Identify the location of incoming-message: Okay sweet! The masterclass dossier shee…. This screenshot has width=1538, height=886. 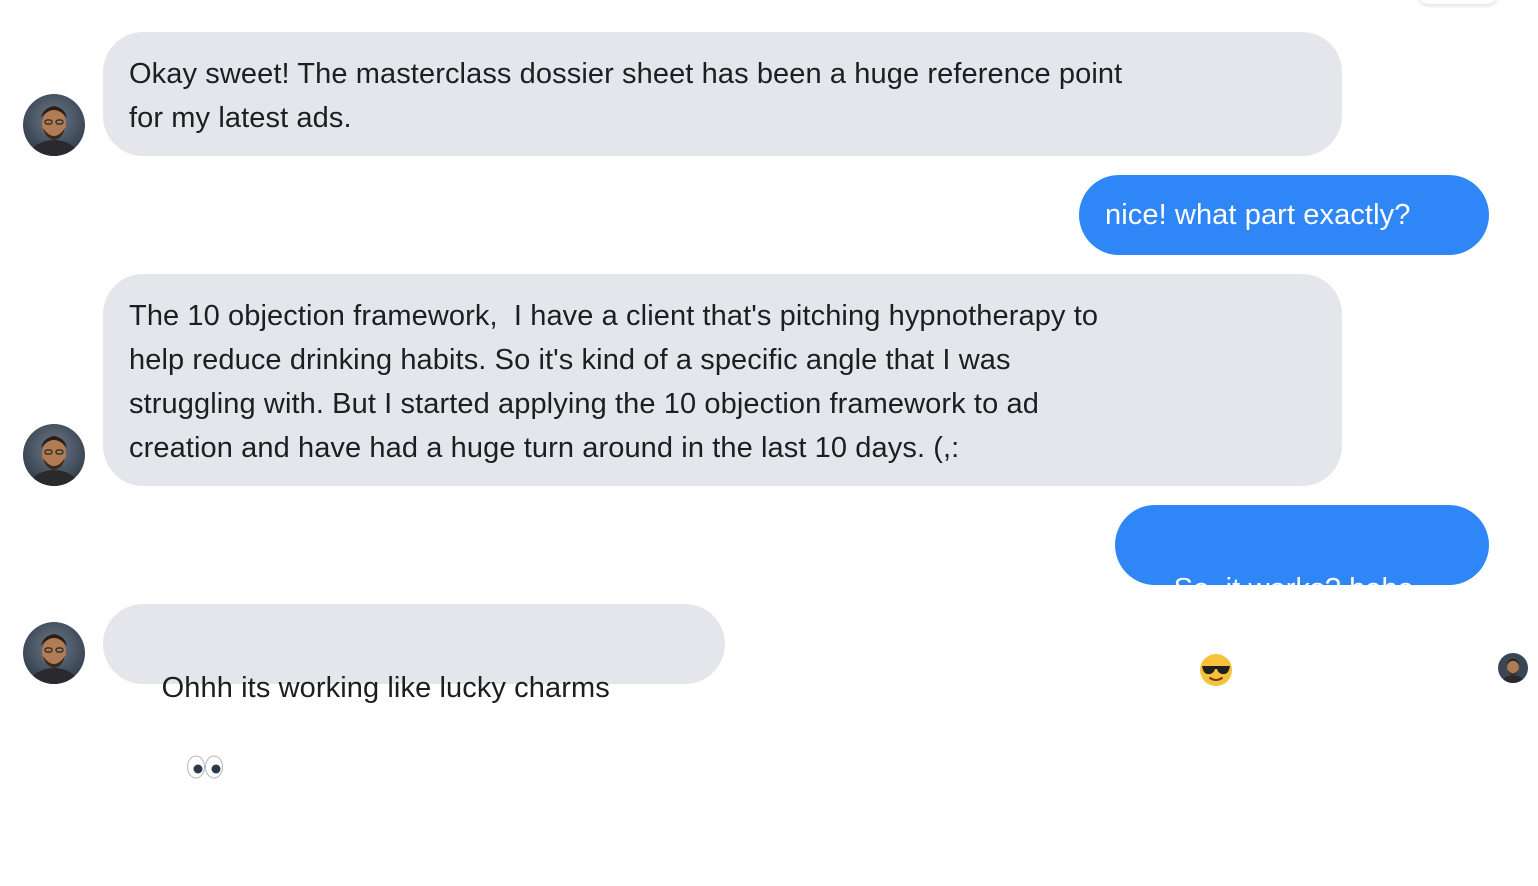
(722, 94).